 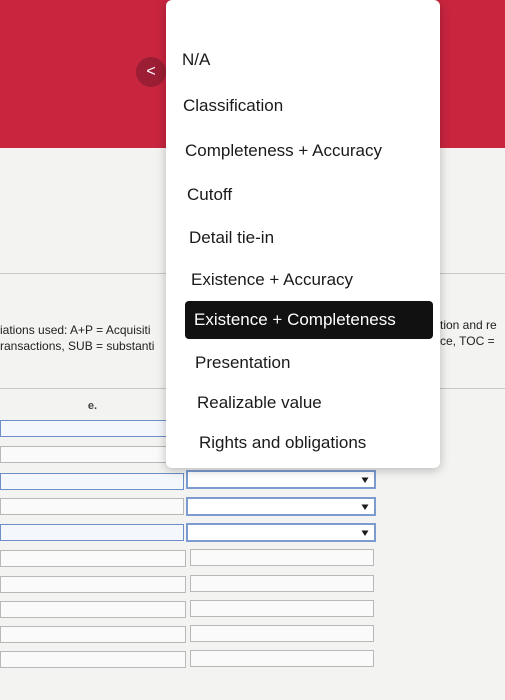 I want to click on dropdown-option-classification: Classification, so click(x=224, y=106).